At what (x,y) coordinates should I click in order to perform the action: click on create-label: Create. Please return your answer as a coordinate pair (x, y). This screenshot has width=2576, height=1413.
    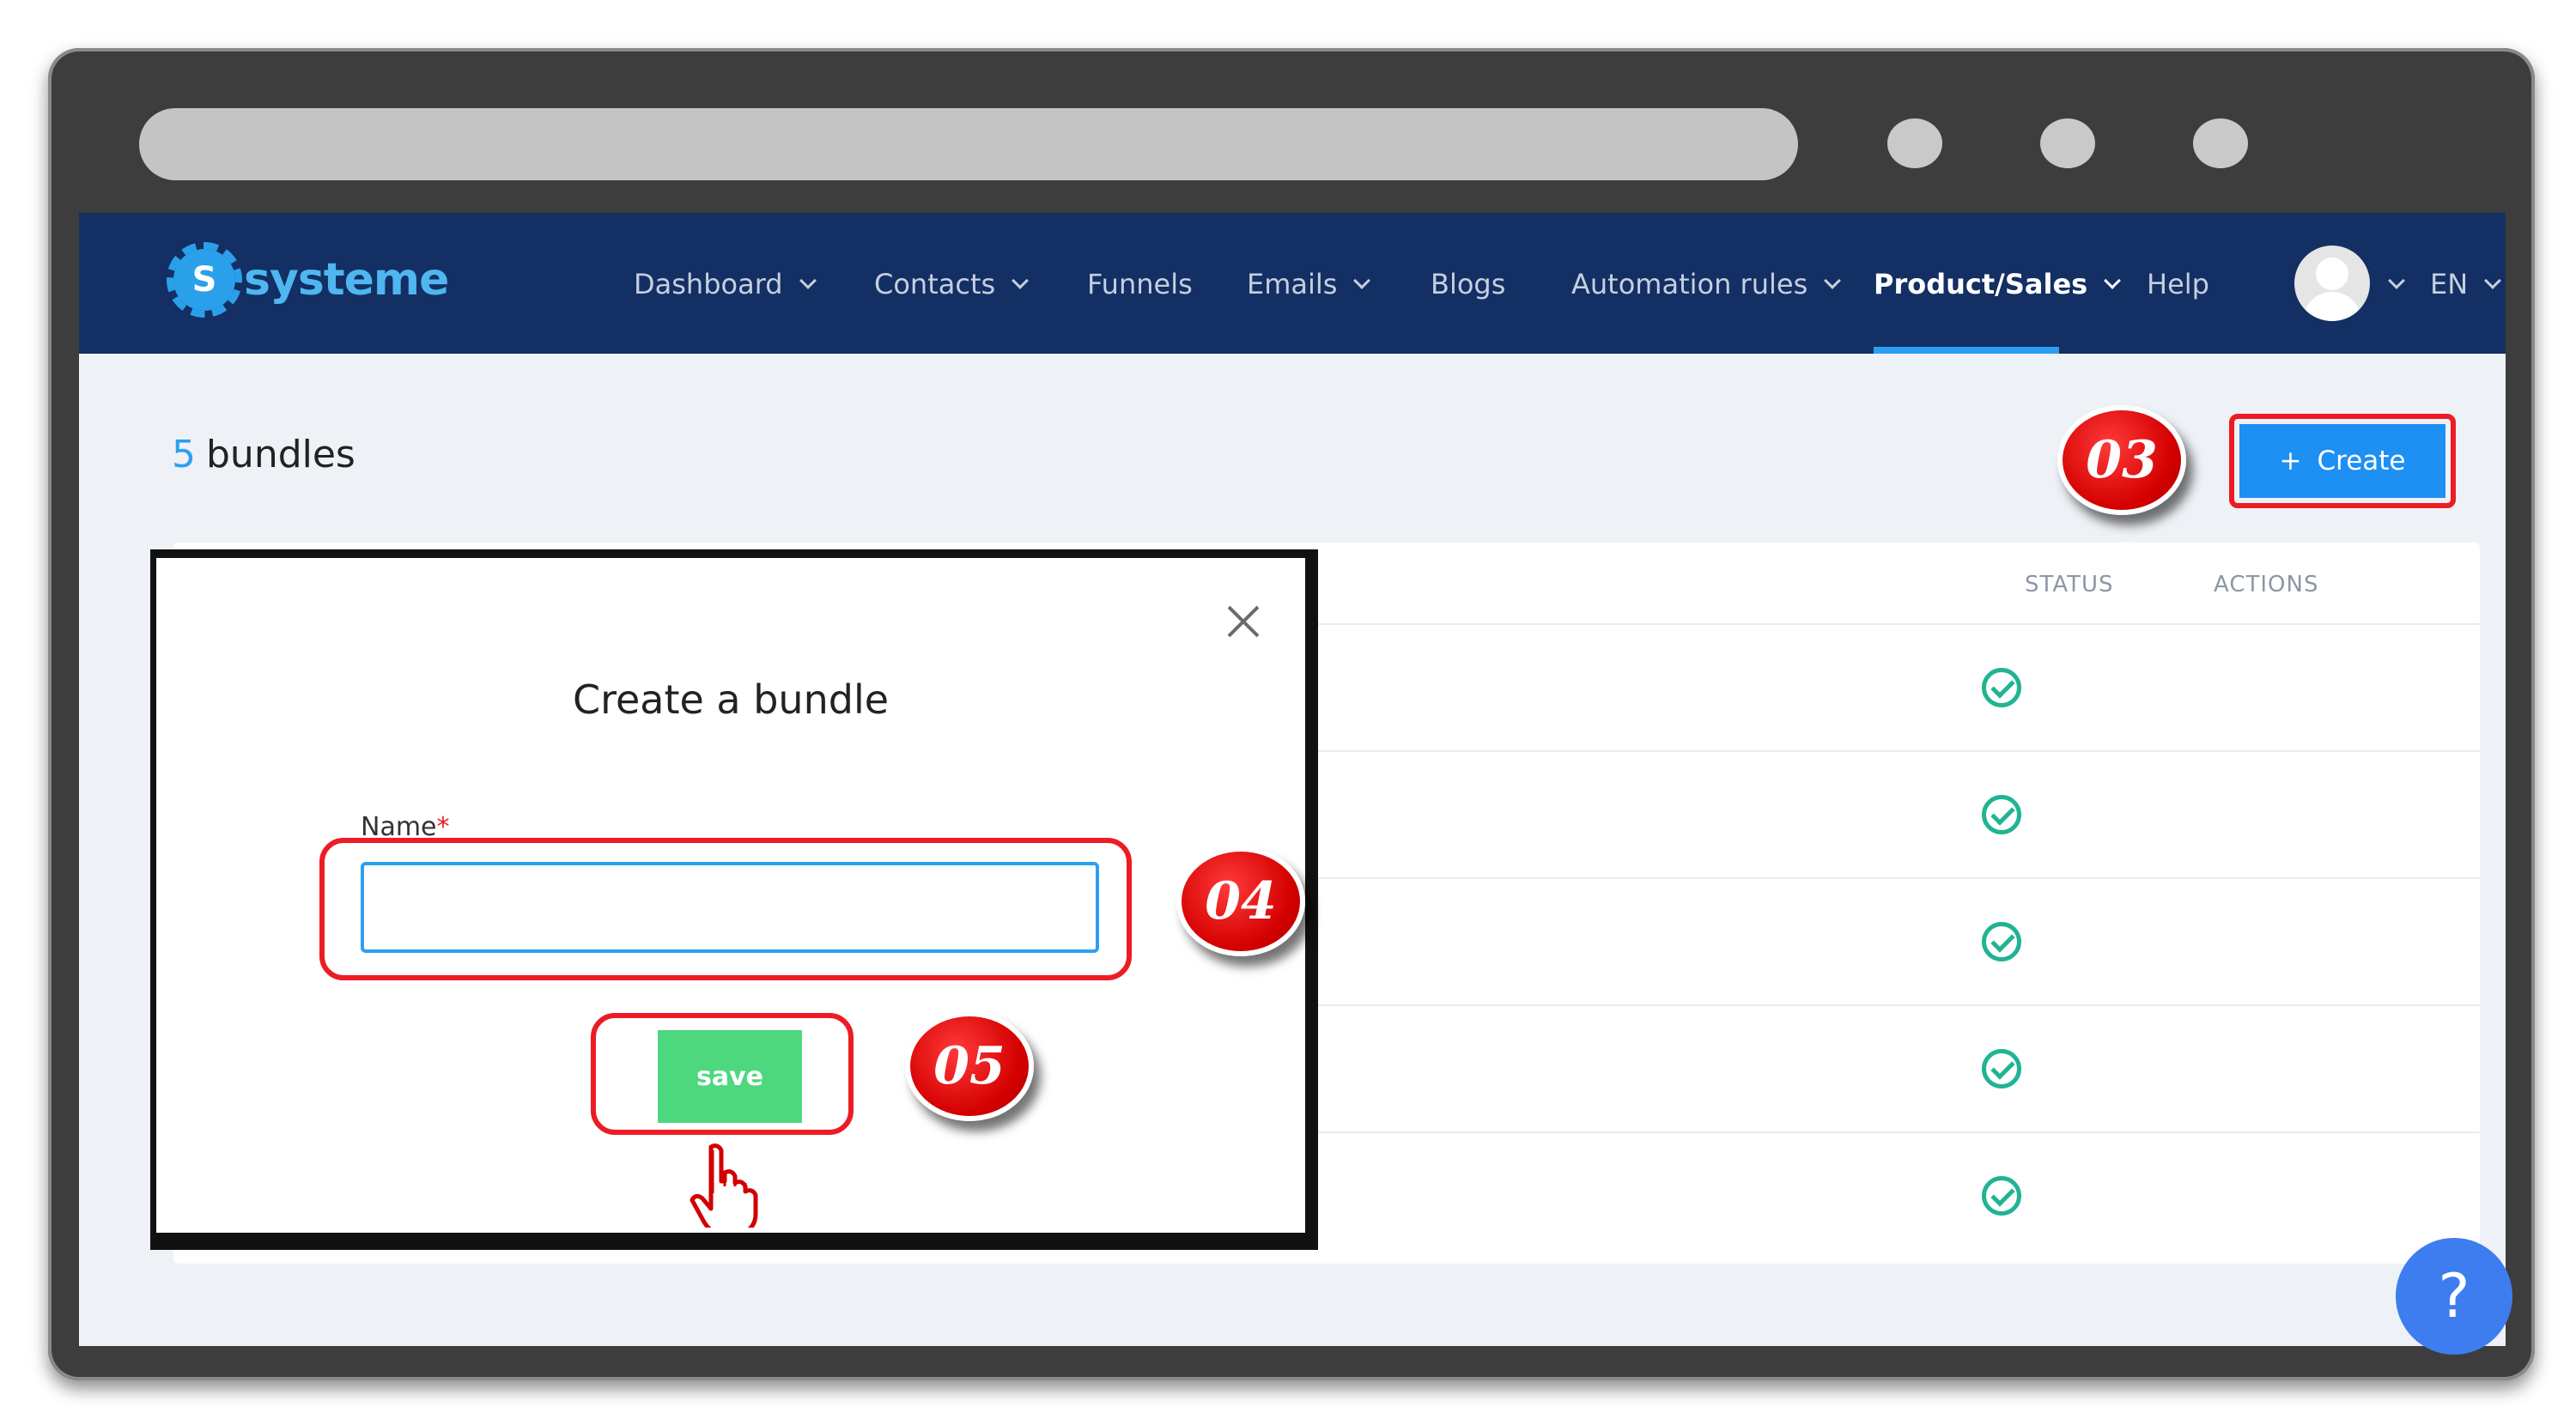
    Looking at the image, I should click on (2361, 461).